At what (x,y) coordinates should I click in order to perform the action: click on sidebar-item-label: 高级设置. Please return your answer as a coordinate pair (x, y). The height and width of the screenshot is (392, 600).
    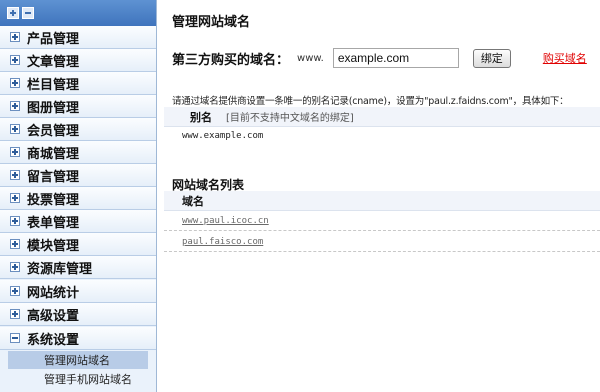
    Looking at the image, I should click on (53, 316).